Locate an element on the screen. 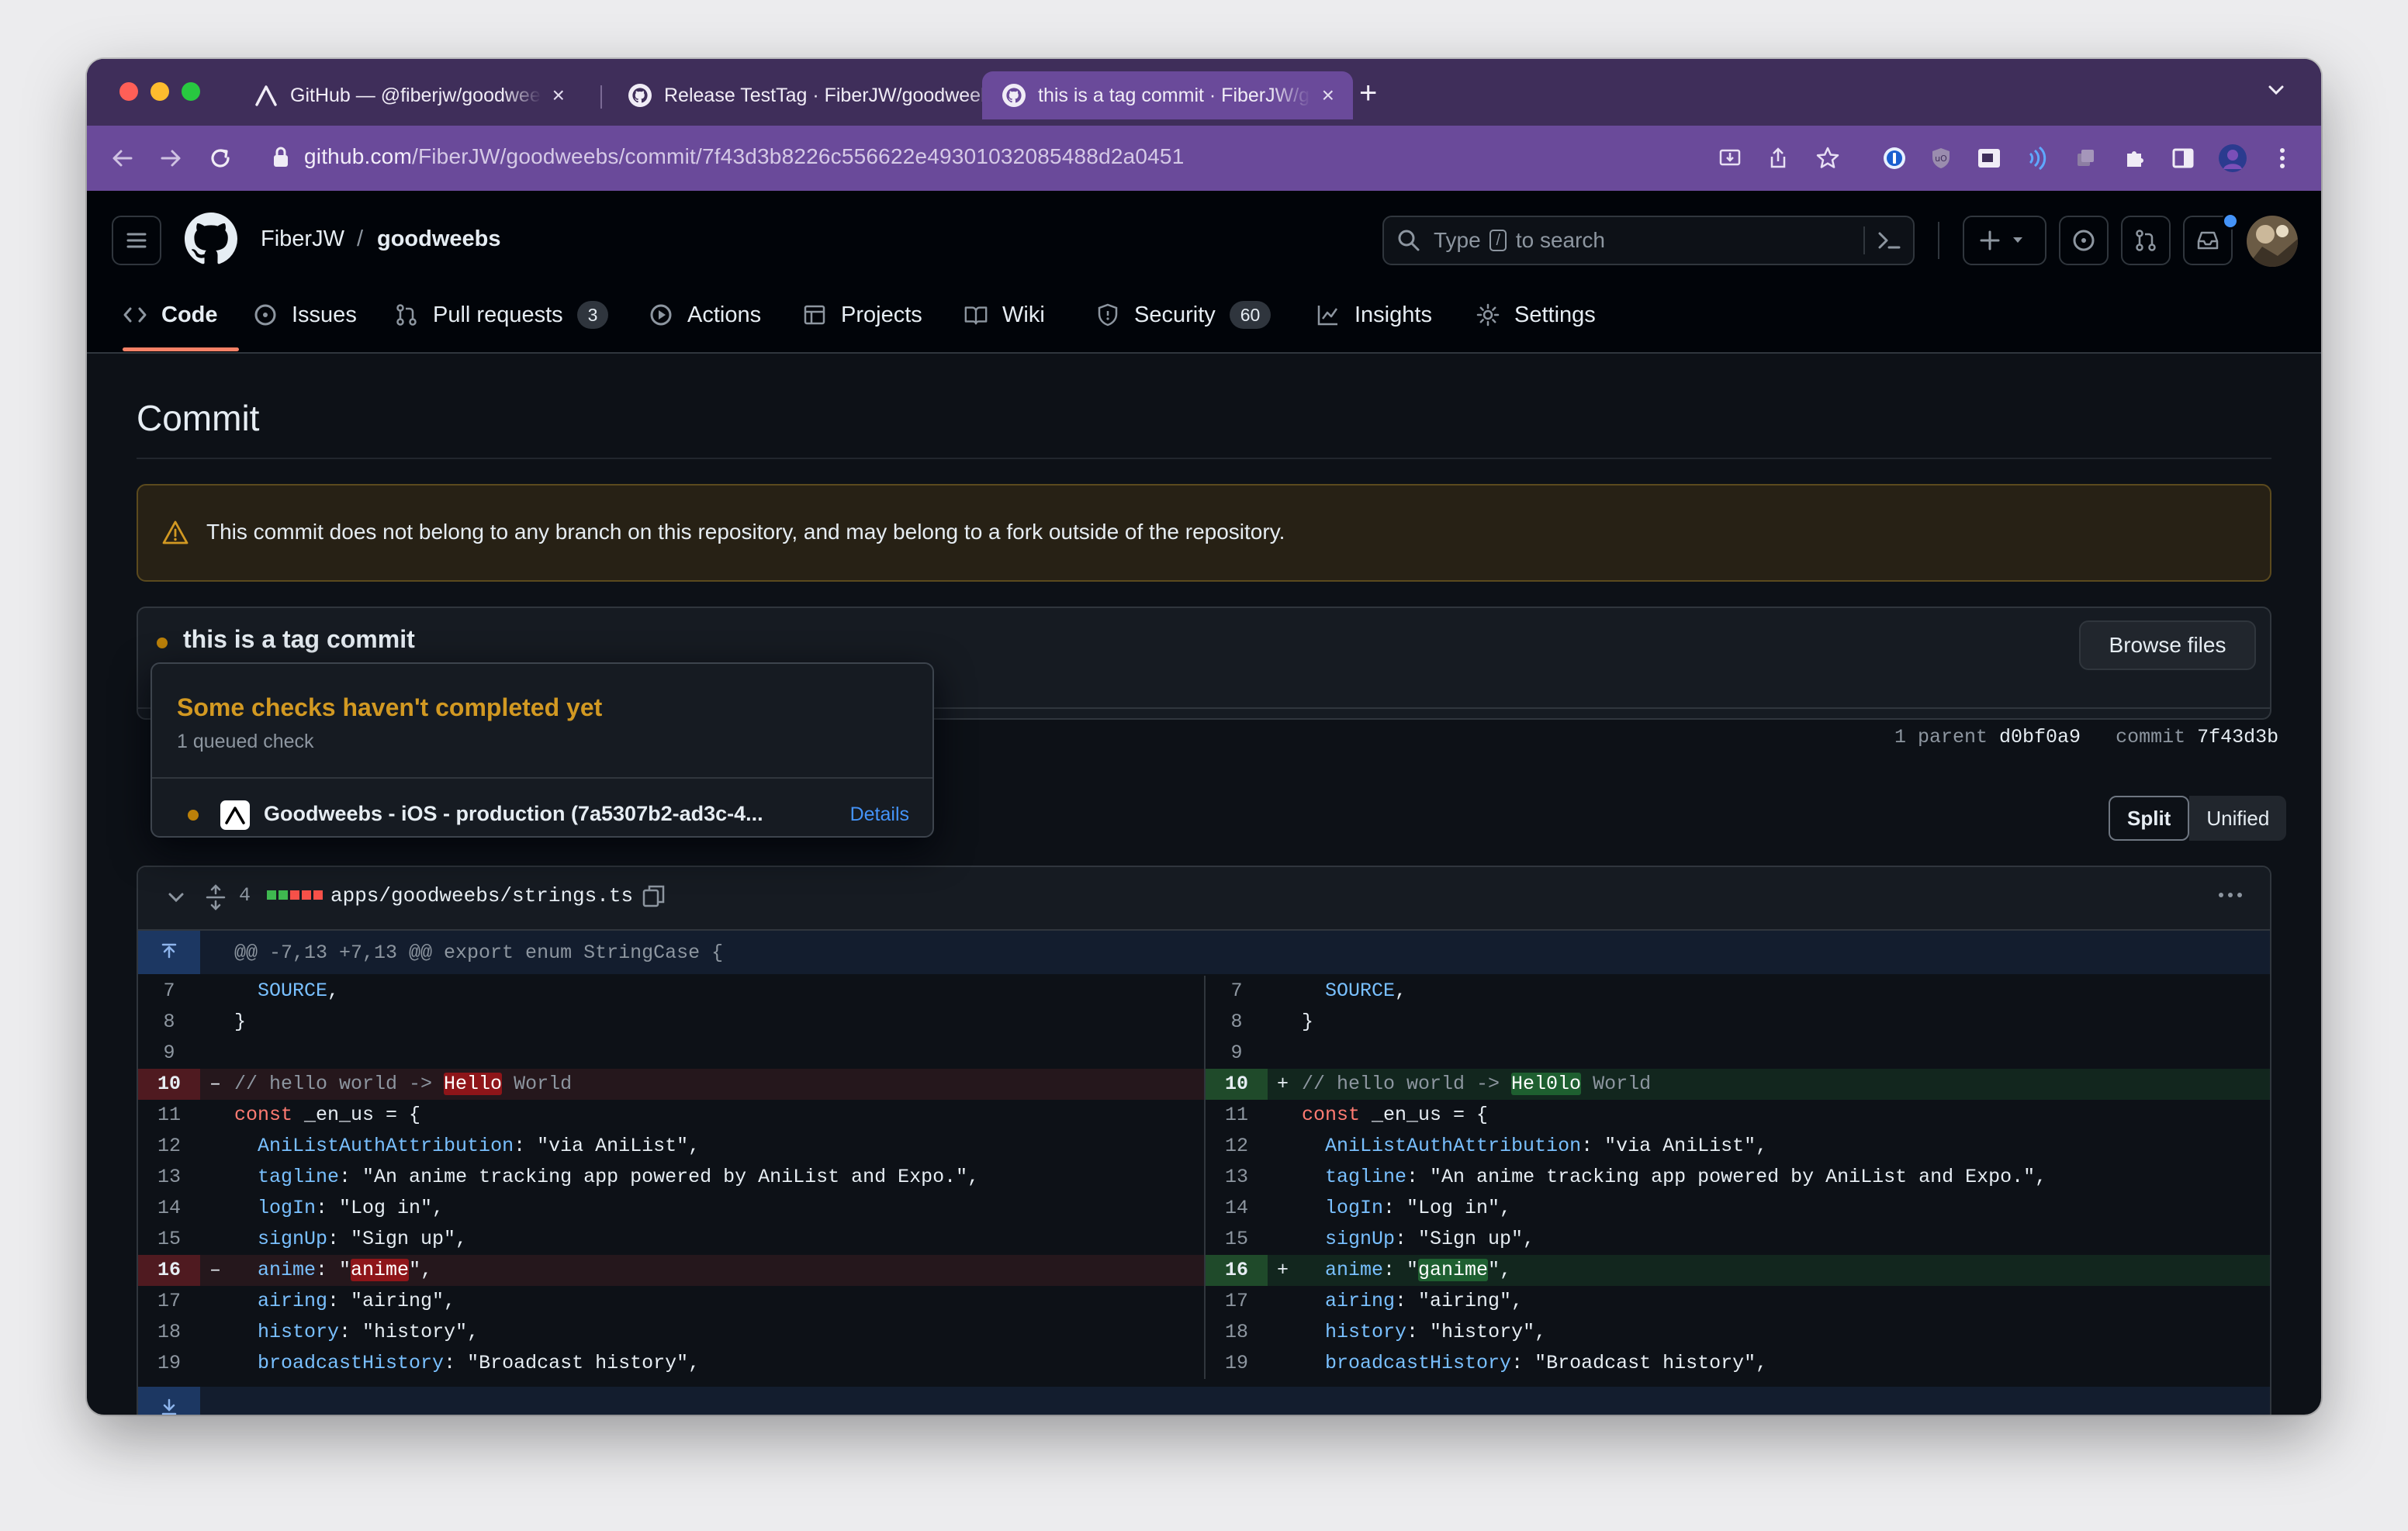 The height and width of the screenshot is (1531, 2408). issues-icon is located at coordinates (2084, 240).